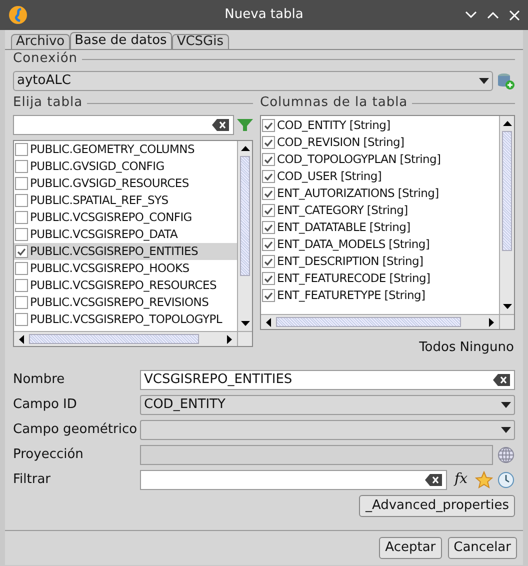 This screenshot has height=566, width=528. I want to click on table-list-item: PUBLIC.VCSGISREPO_RESOURCES, so click(125, 285).